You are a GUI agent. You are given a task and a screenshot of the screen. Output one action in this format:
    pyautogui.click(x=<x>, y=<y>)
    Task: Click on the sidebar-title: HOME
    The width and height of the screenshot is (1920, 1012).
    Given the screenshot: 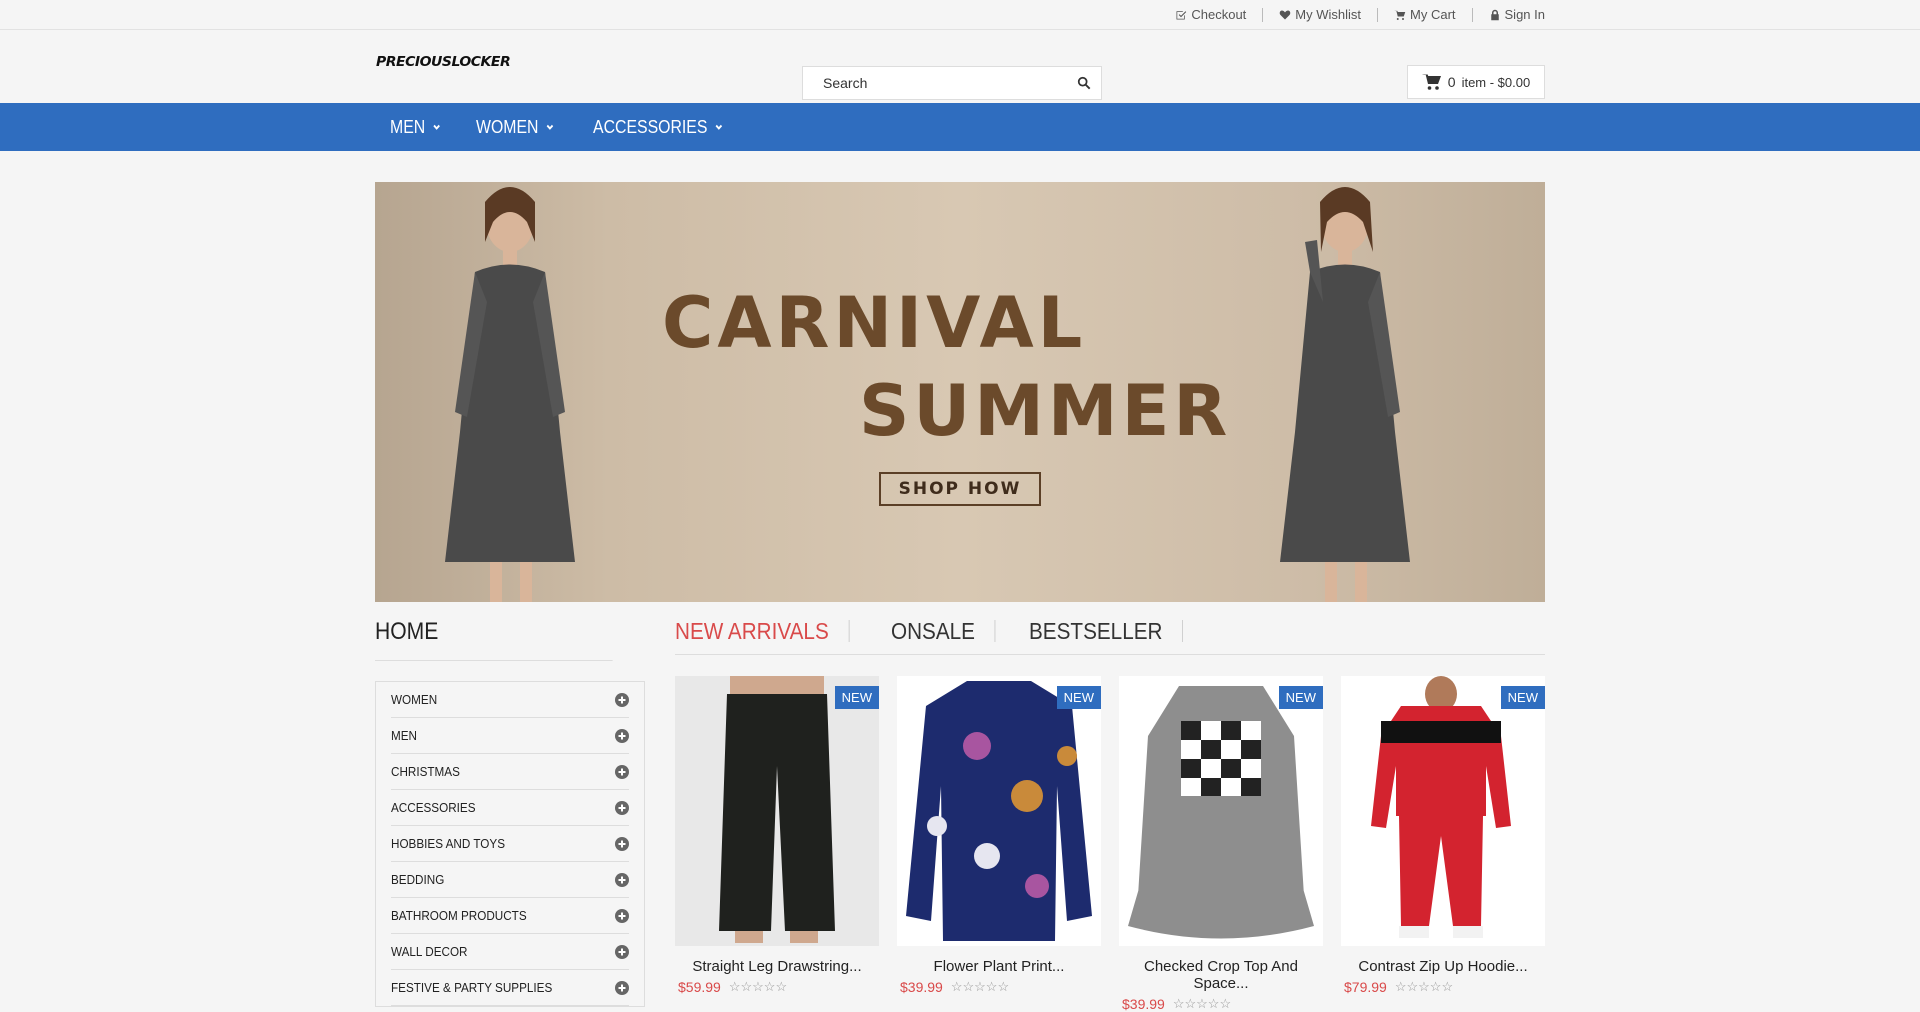 What is the action you would take?
    pyautogui.click(x=494, y=639)
    